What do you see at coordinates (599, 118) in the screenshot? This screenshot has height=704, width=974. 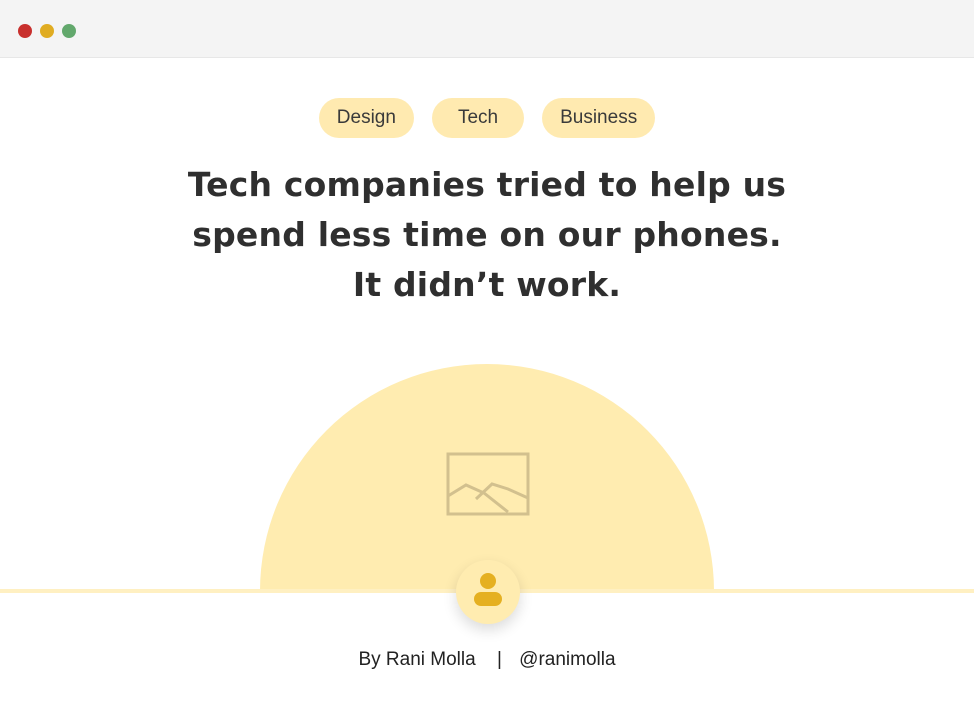 I see `tag-business: Business` at bounding box center [599, 118].